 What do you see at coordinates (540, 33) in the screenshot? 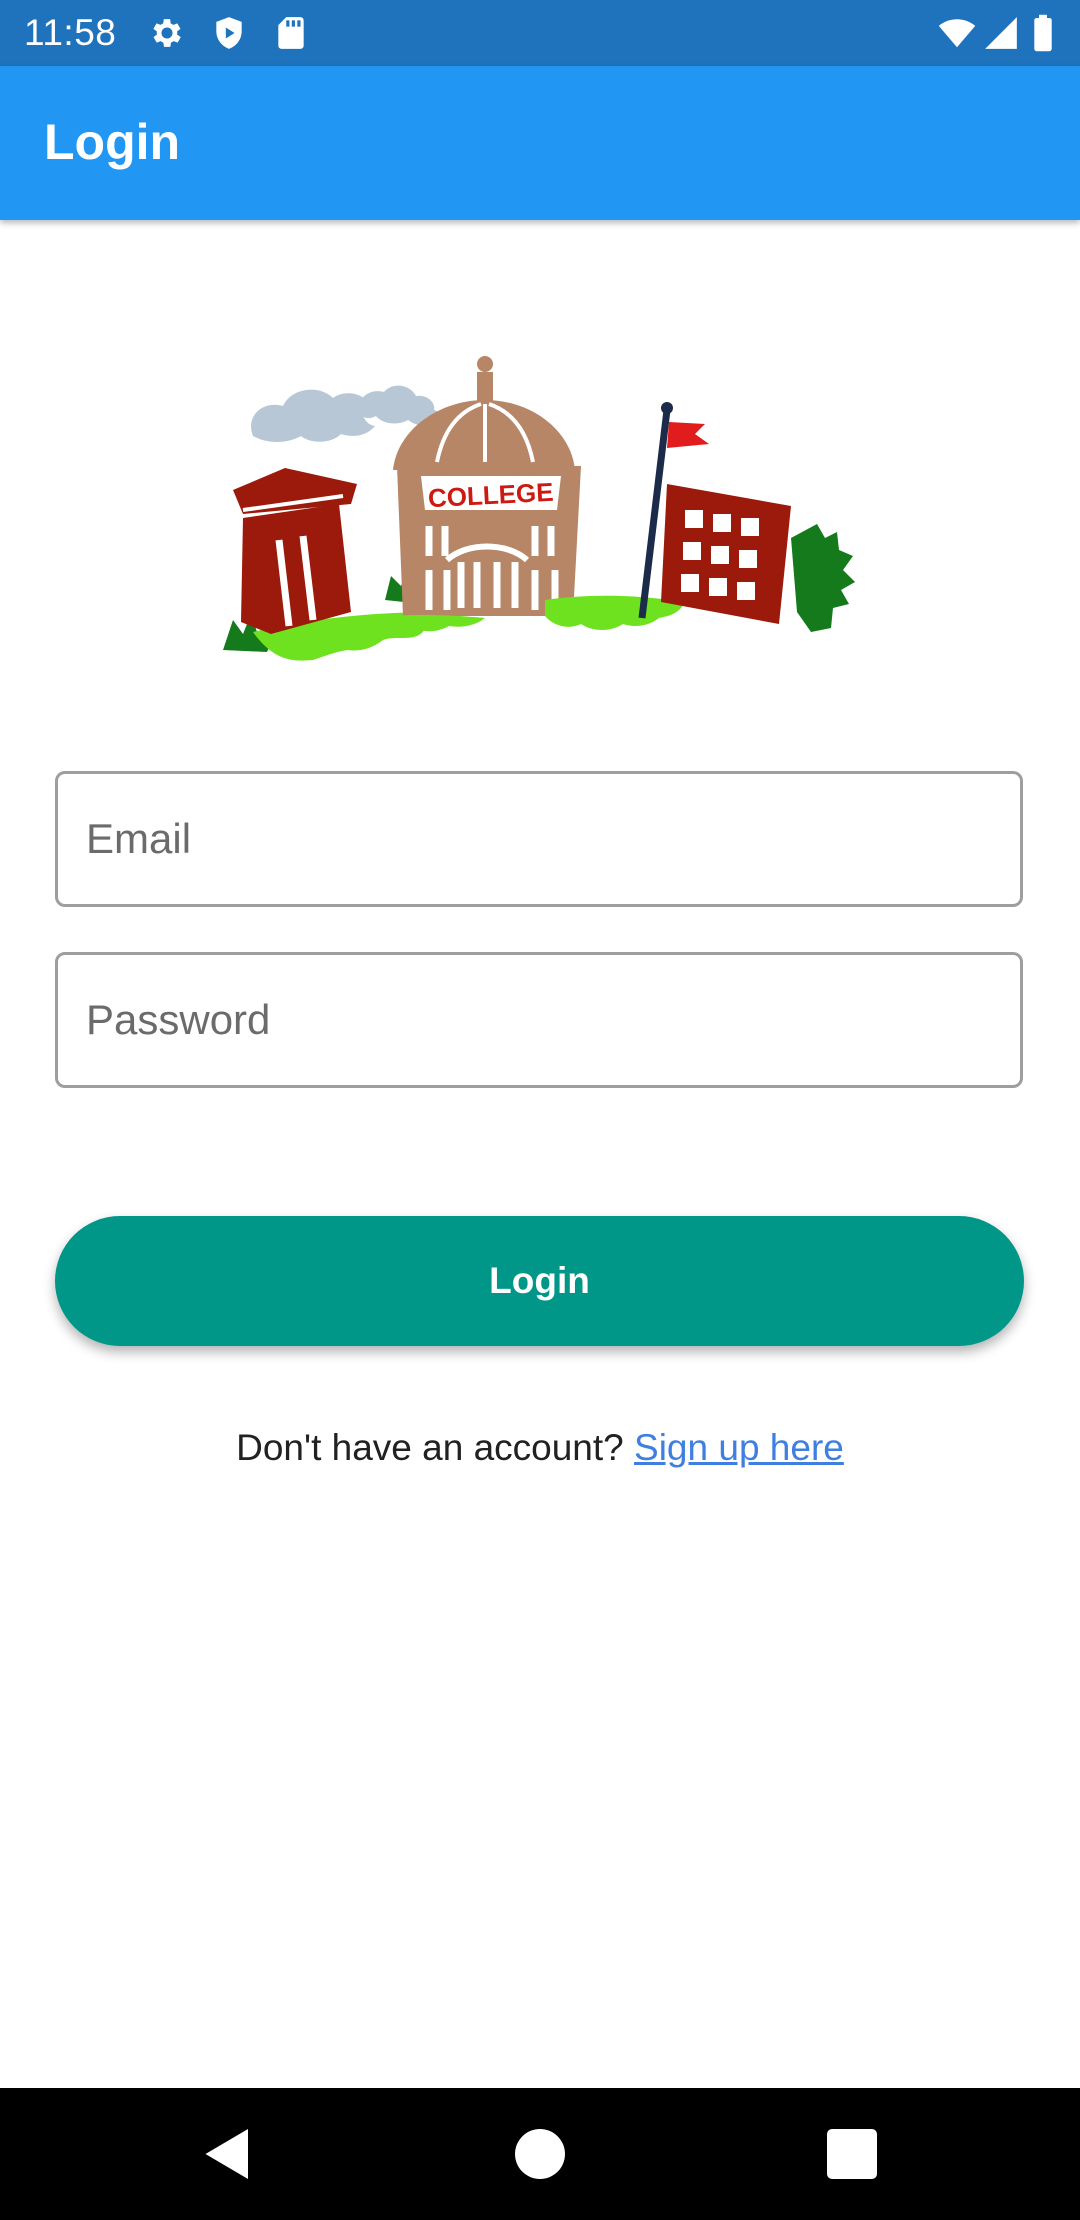
I see `status-bar: 11:58` at bounding box center [540, 33].